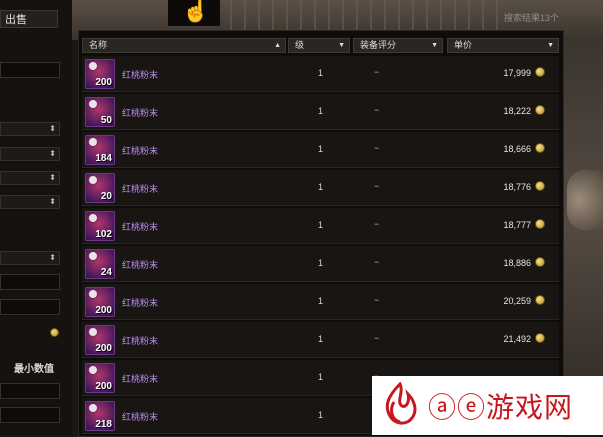 The height and width of the screenshot is (437, 603). What do you see at coordinates (277, 45) in the screenshot?
I see `triangle-icon: ▲` at bounding box center [277, 45].